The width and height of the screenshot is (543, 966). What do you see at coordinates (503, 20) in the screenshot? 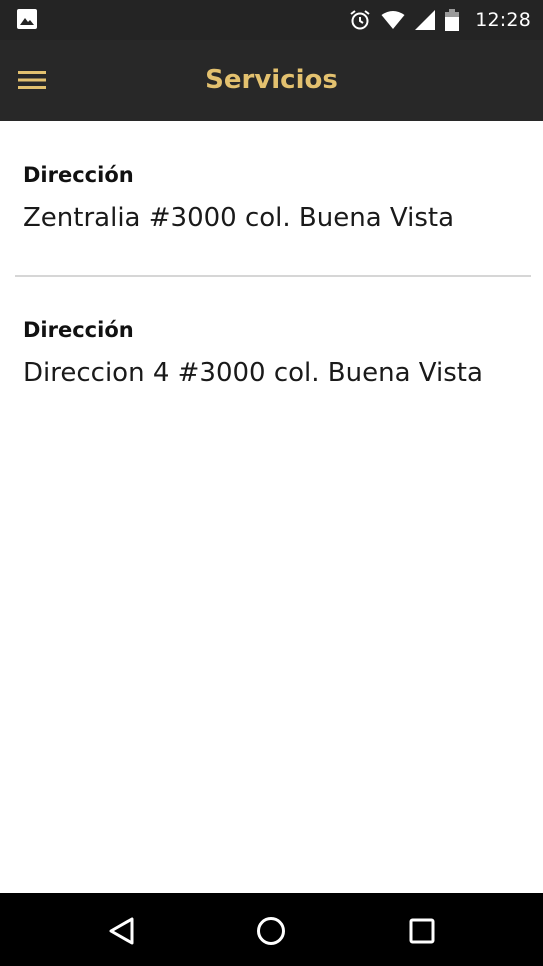
I see `status-time: 12:28` at bounding box center [503, 20].